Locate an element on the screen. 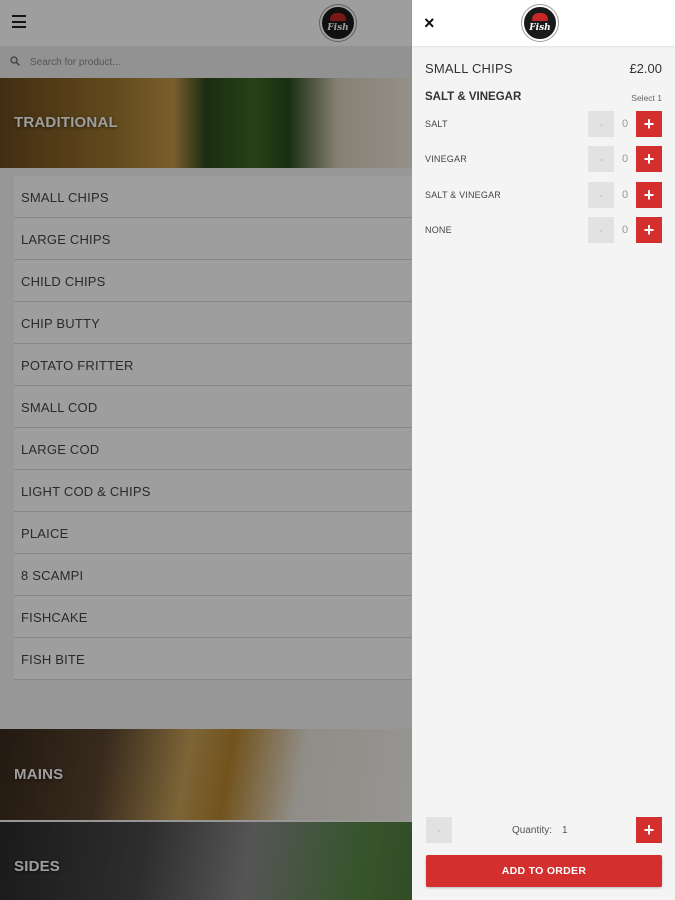  logo: Fish is located at coordinates (540, 23).